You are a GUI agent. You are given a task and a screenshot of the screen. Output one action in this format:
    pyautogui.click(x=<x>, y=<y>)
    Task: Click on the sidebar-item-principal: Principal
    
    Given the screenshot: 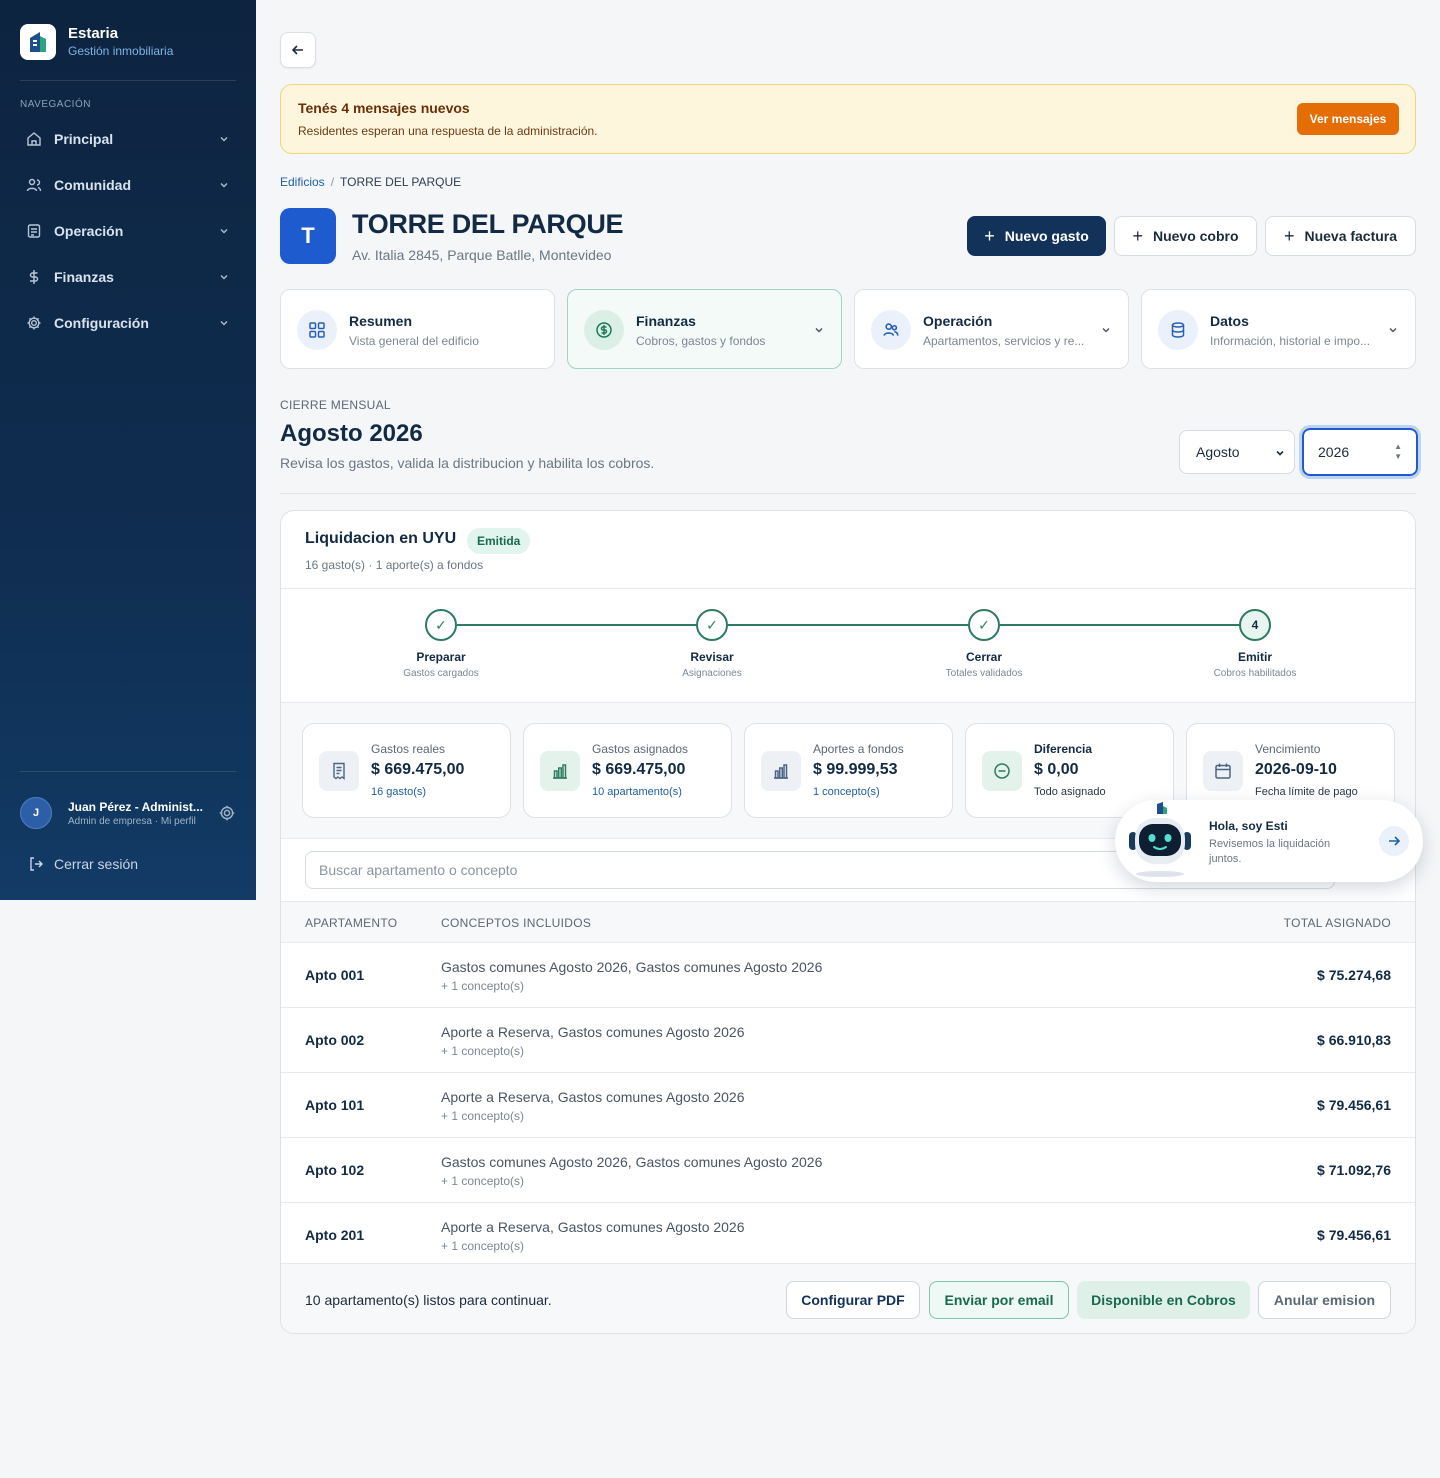 What is the action you would take?
    pyautogui.click(x=128, y=139)
    